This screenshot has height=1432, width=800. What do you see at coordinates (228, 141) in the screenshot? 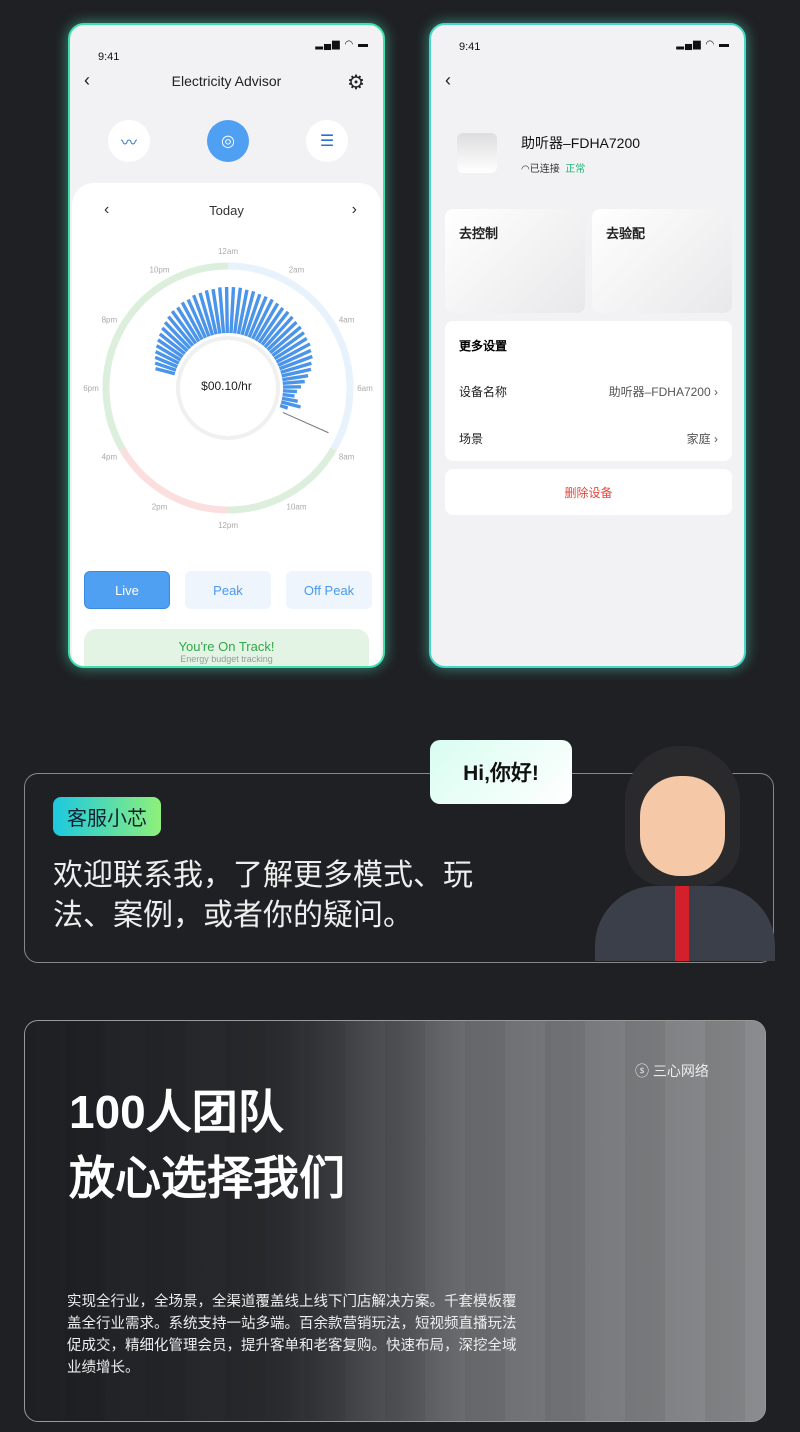
I see `gauge-icon: ◎` at bounding box center [228, 141].